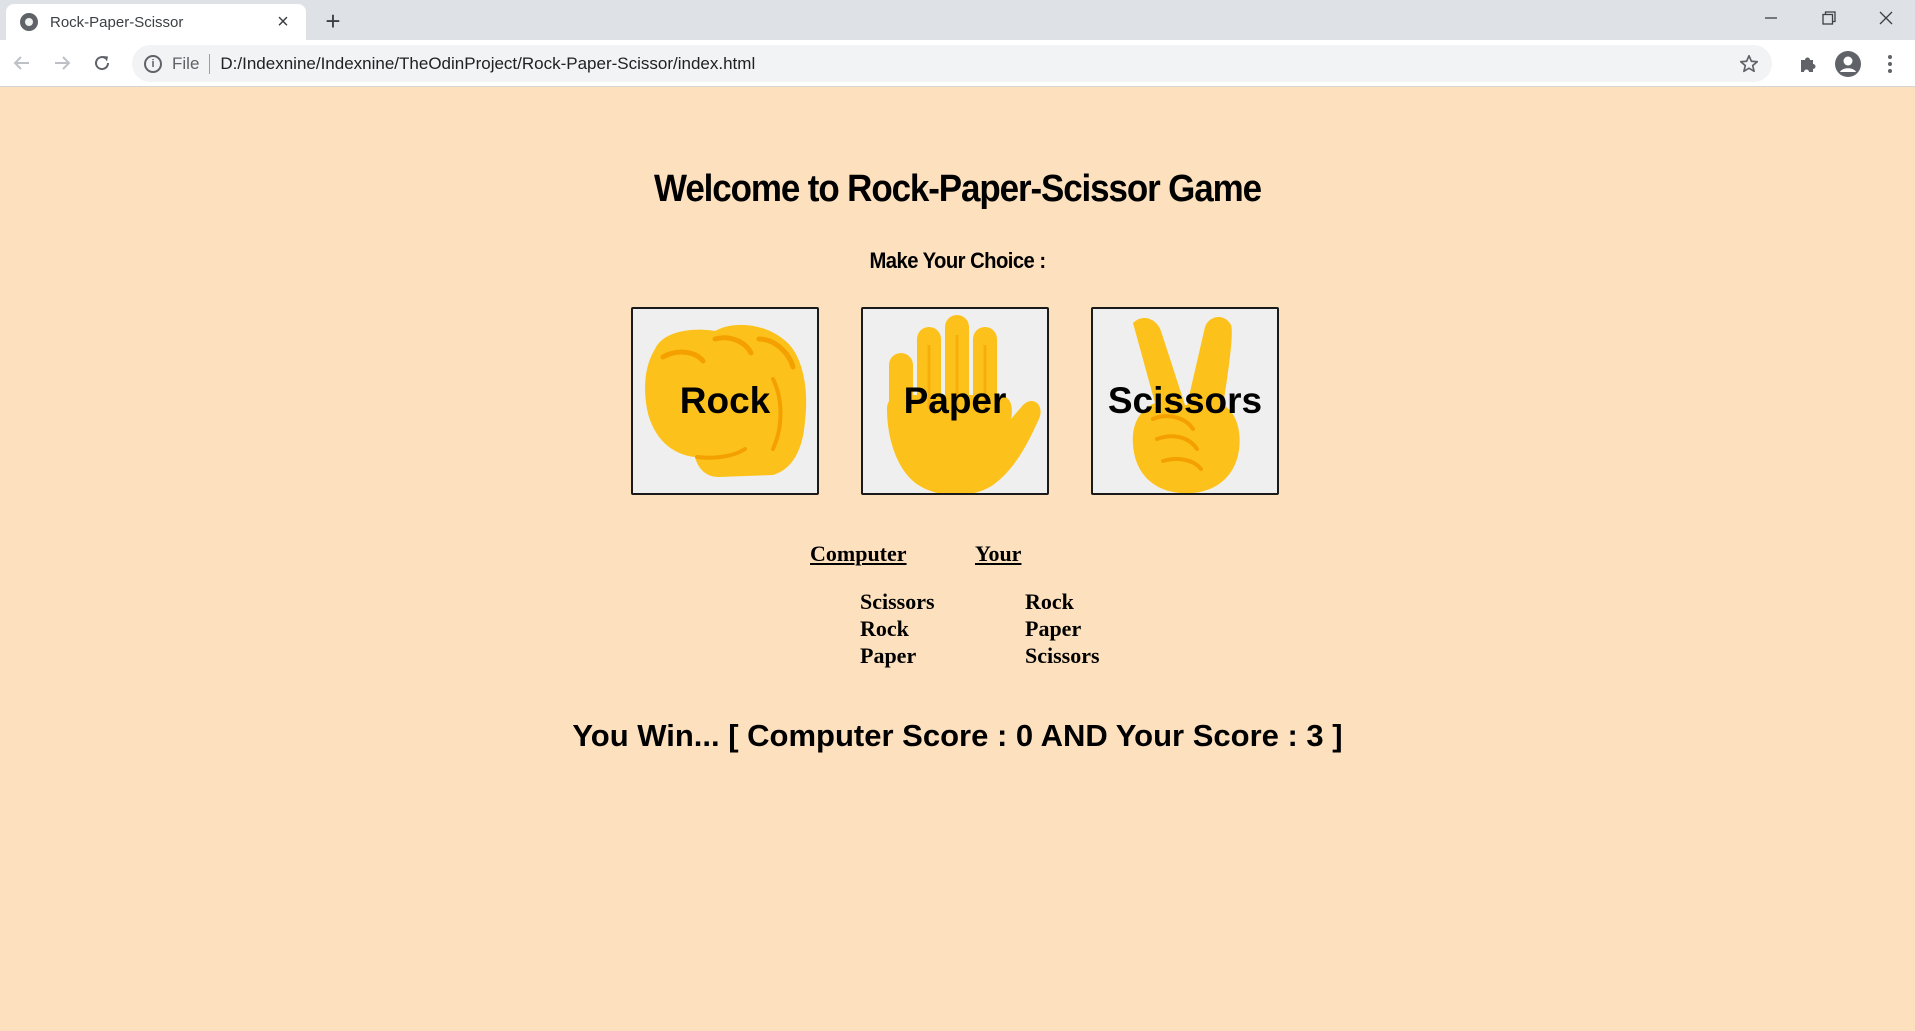 This screenshot has height=1031, width=1915. Describe the element at coordinates (1771, 18) in the screenshot. I see `minimize-icon` at that location.